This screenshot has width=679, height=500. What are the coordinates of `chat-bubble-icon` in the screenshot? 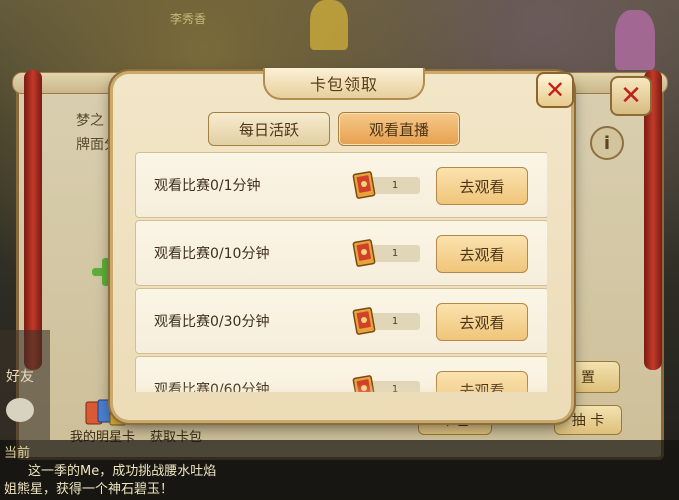 It's located at (20, 410).